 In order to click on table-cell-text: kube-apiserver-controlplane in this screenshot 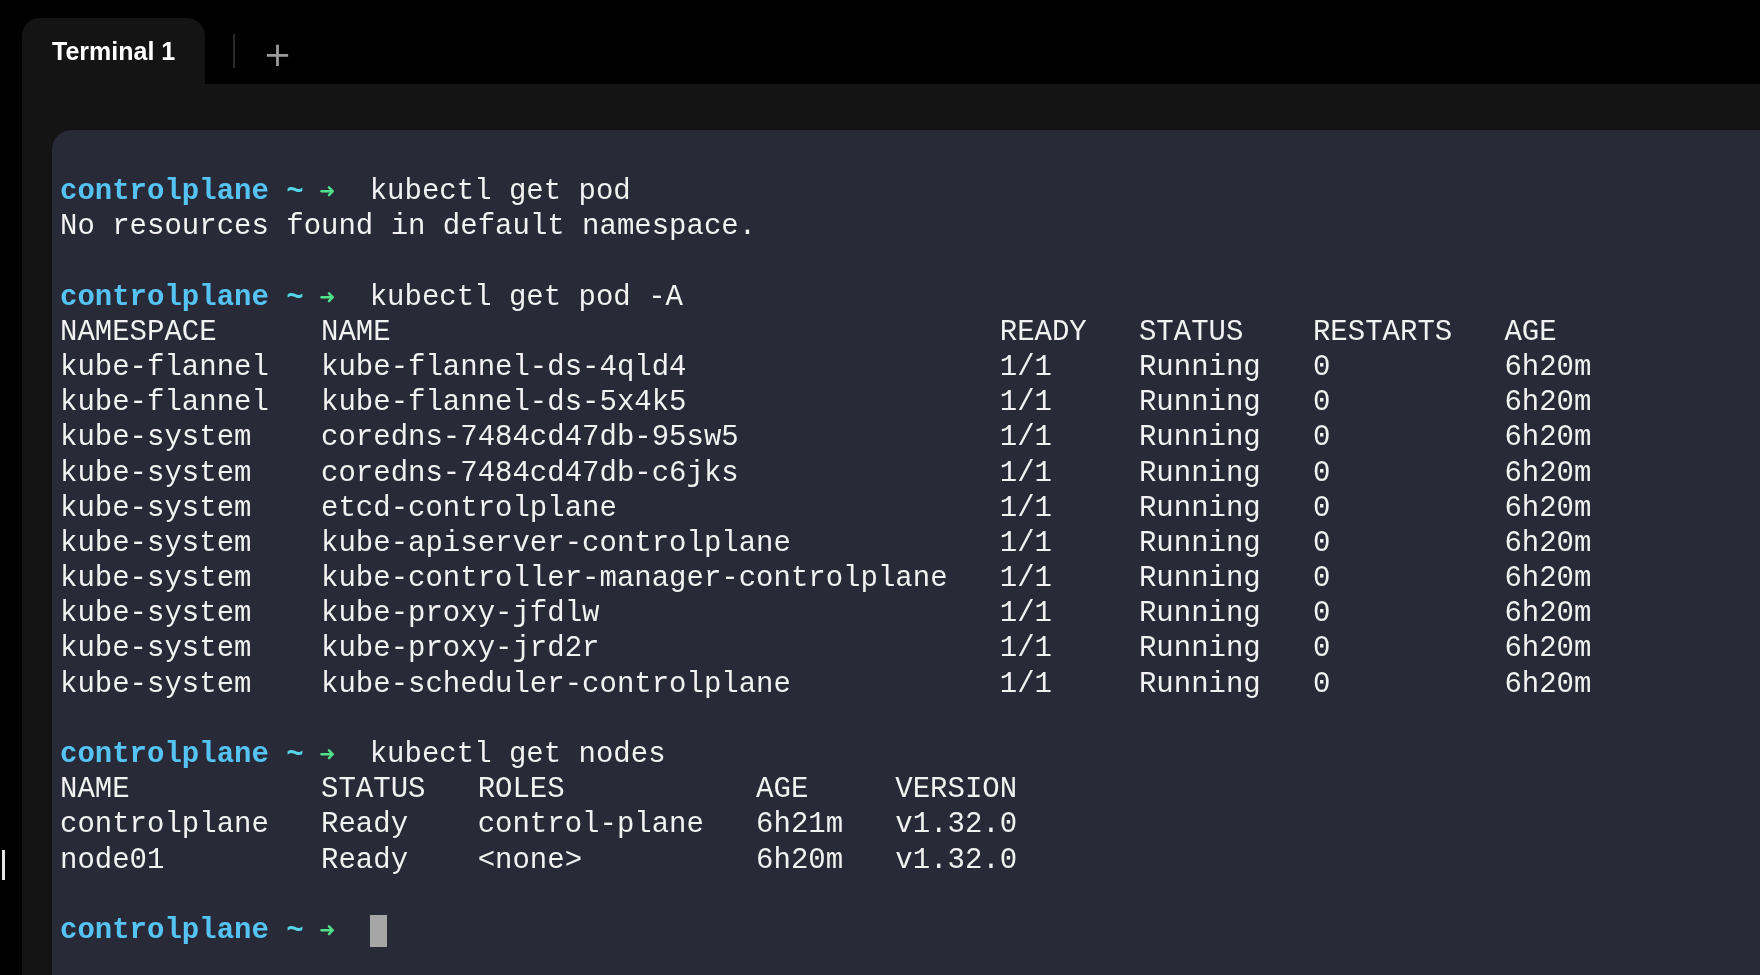, I will do `click(556, 543)`.